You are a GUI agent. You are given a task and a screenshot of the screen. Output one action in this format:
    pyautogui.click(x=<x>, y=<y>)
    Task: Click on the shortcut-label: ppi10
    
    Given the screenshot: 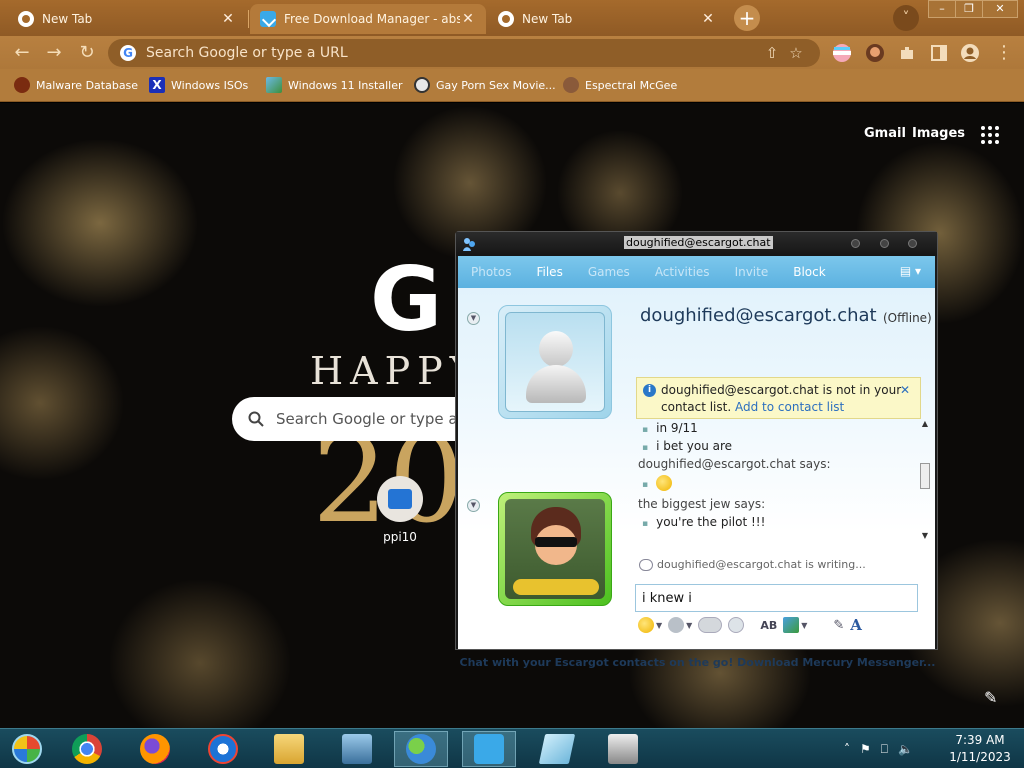 What is the action you would take?
    pyautogui.click(x=400, y=537)
    